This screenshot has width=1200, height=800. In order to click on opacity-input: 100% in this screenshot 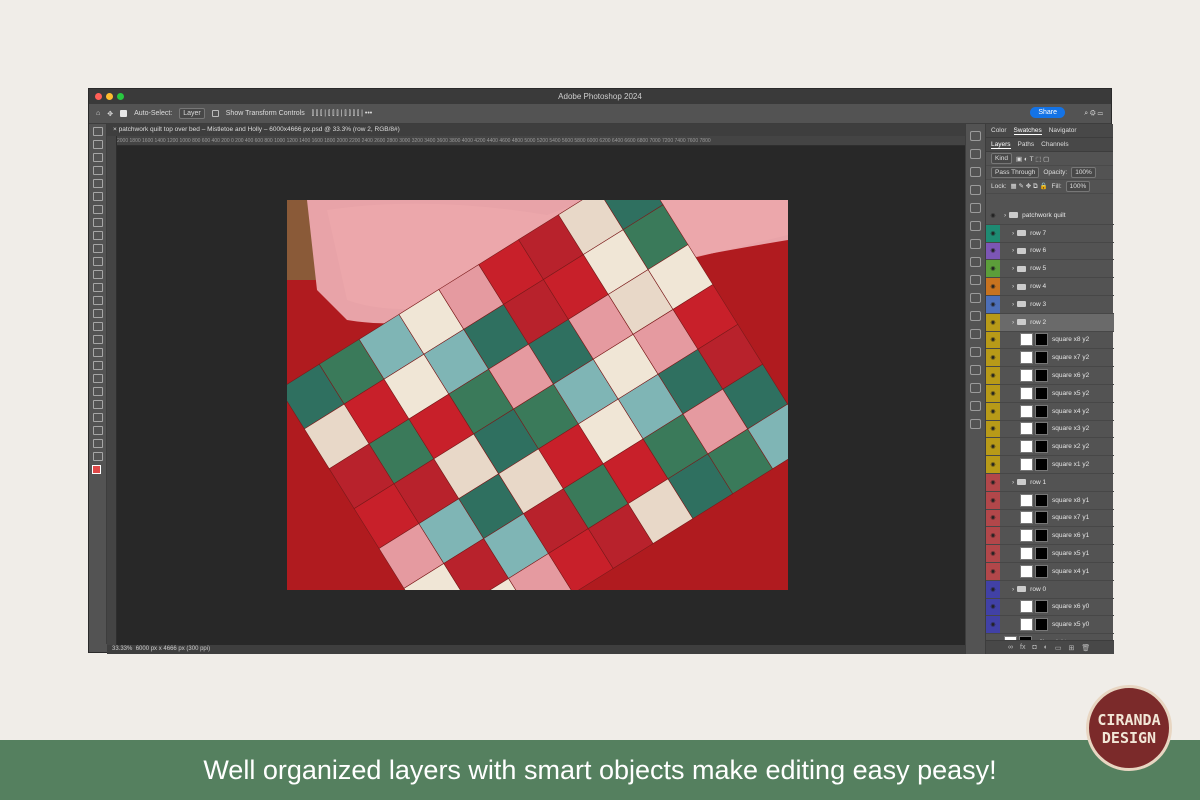, I will do `click(1083, 172)`.